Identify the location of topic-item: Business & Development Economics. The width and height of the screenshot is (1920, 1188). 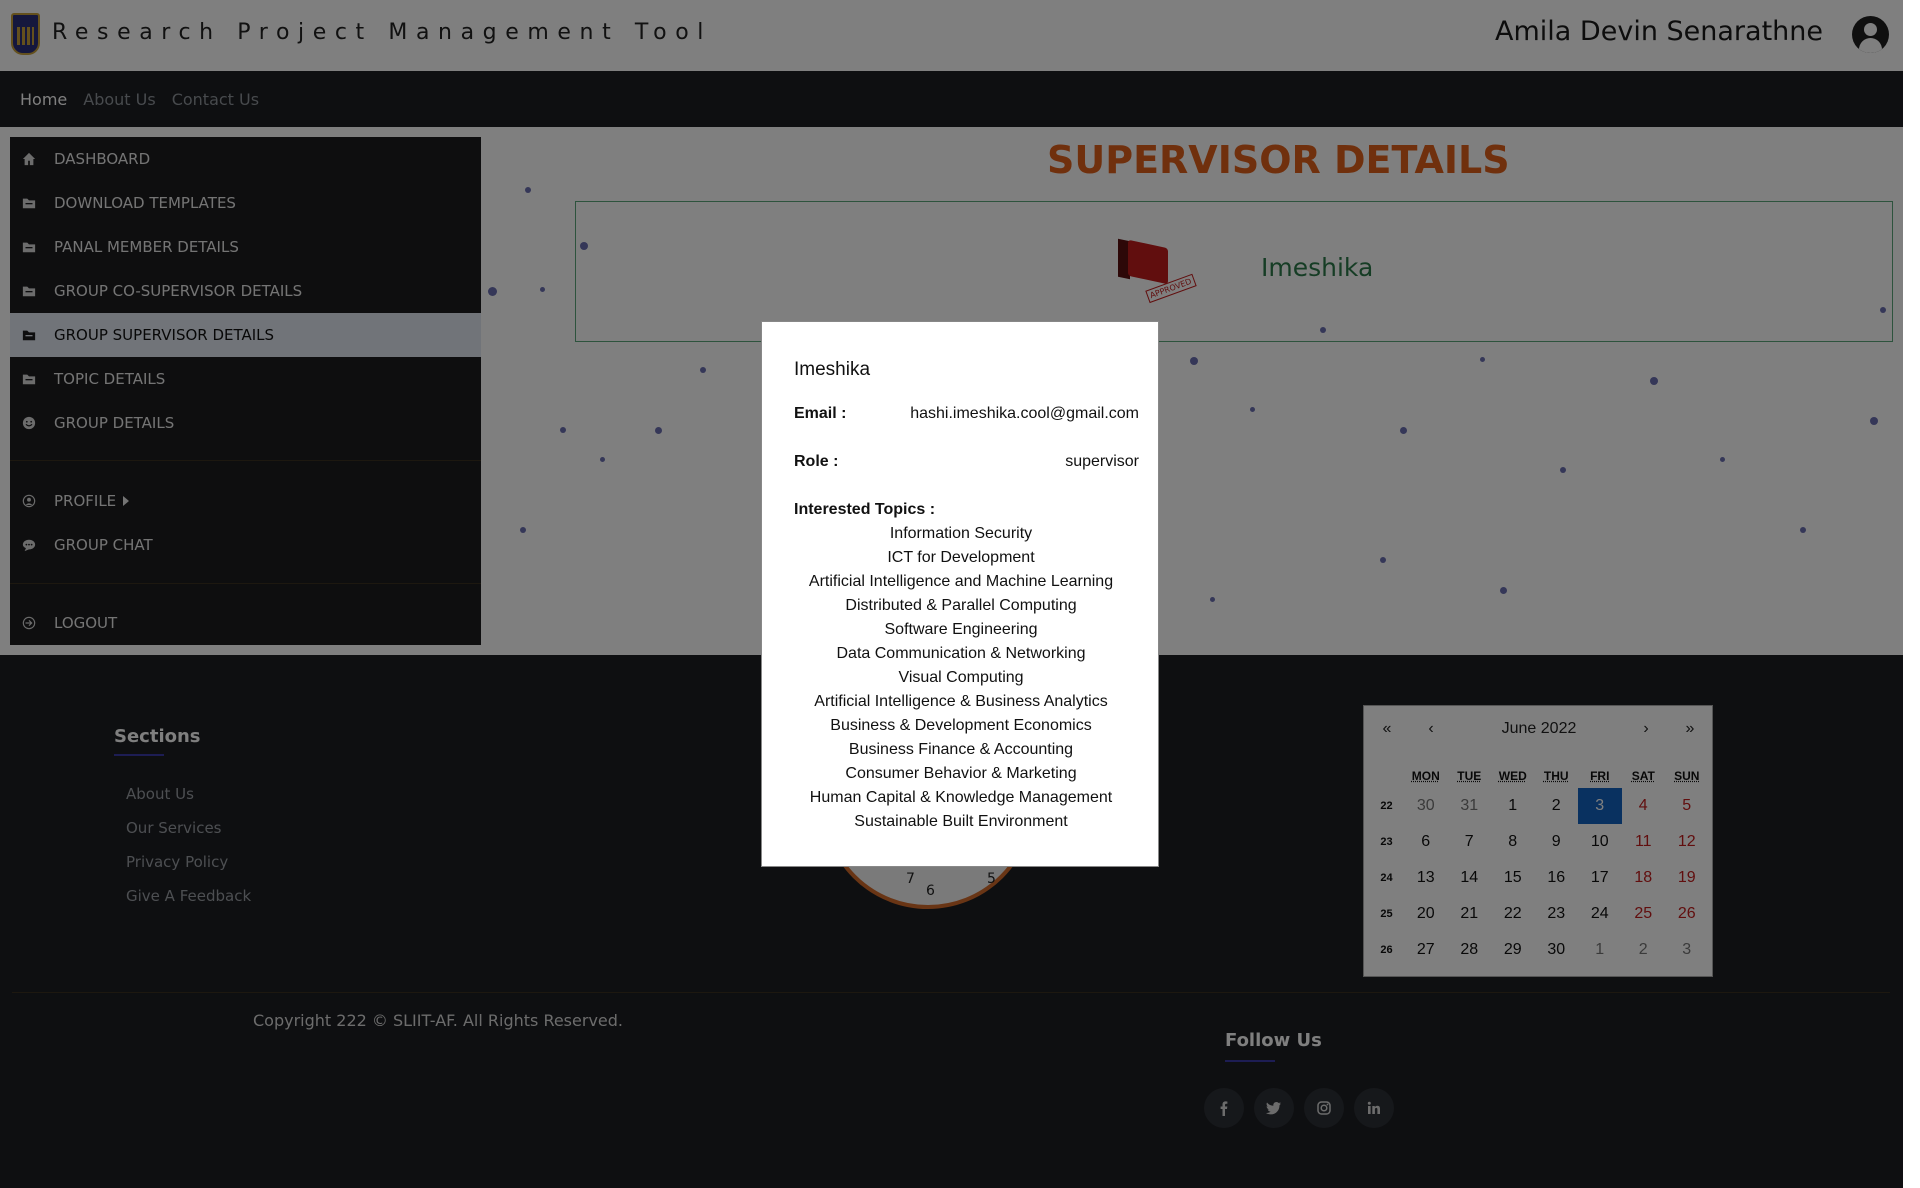
(961, 725).